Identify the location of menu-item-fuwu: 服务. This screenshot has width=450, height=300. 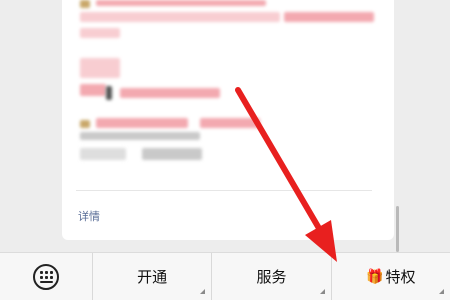
(270, 276).